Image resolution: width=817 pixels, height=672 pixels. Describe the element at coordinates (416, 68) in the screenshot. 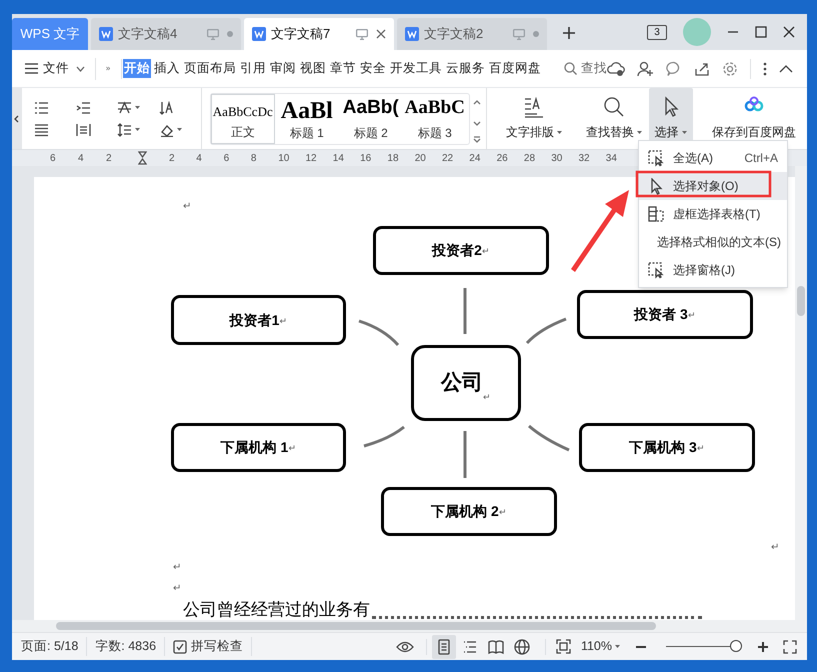

I see `ribbon-tab: 开发工具` at that location.